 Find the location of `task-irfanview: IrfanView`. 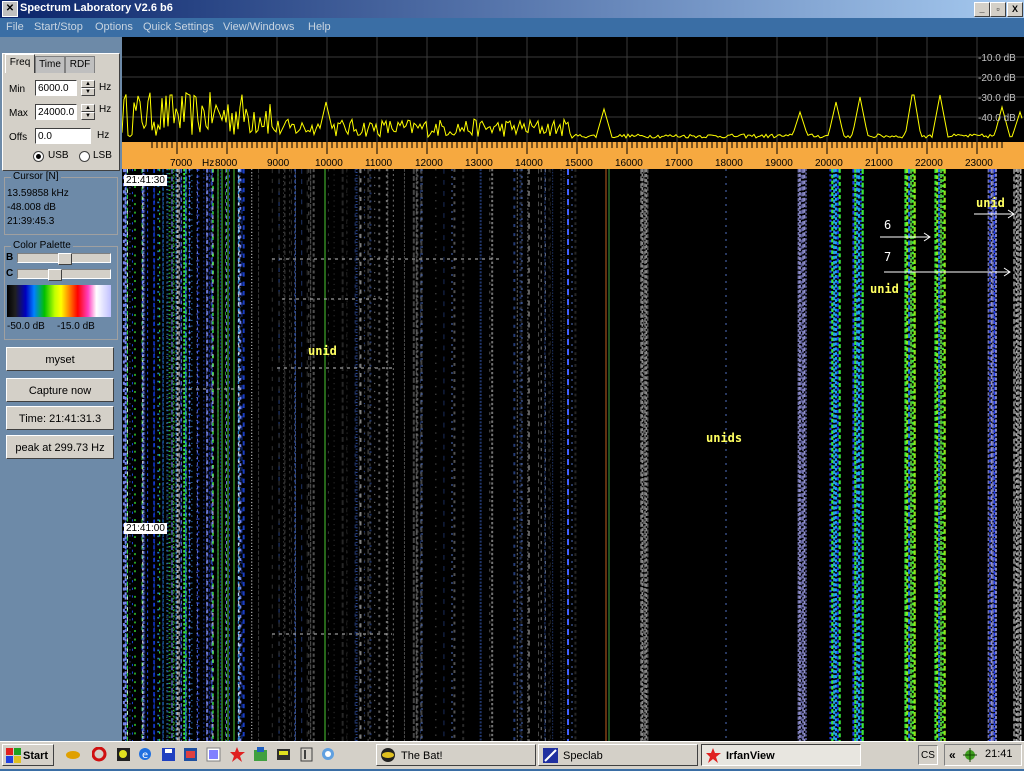

task-irfanview: IrfanView is located at coordinates (781, 755).